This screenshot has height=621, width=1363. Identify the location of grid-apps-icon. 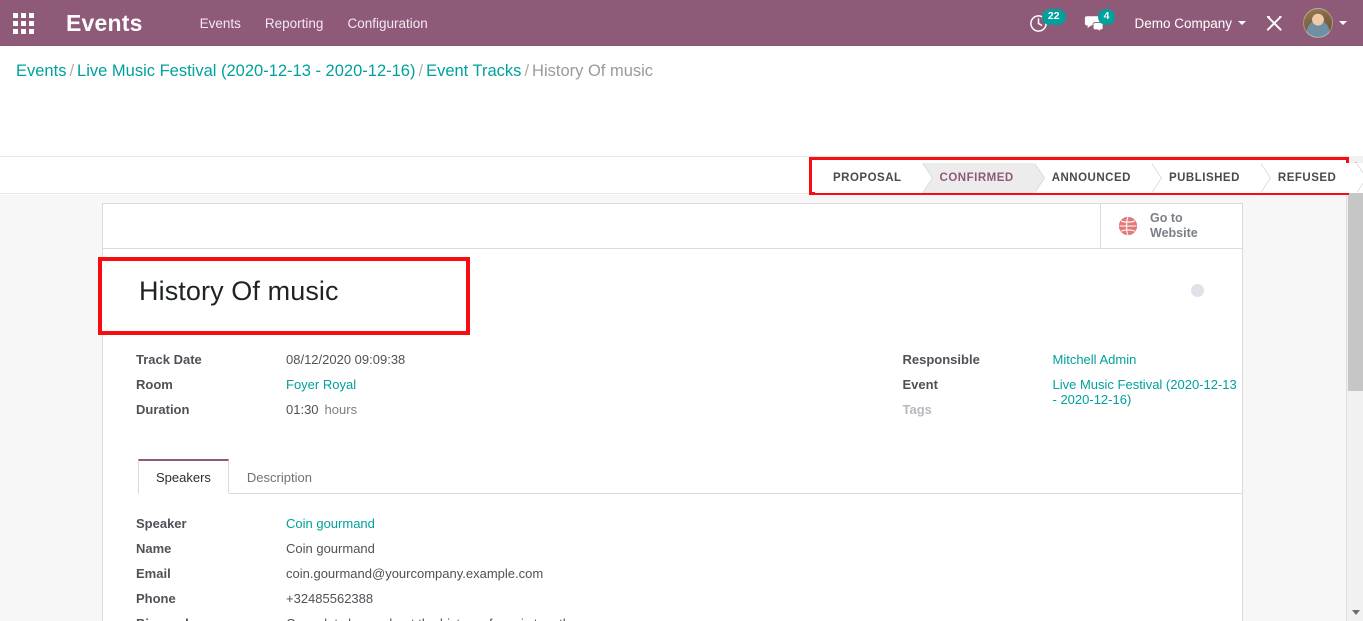
(23, 23).